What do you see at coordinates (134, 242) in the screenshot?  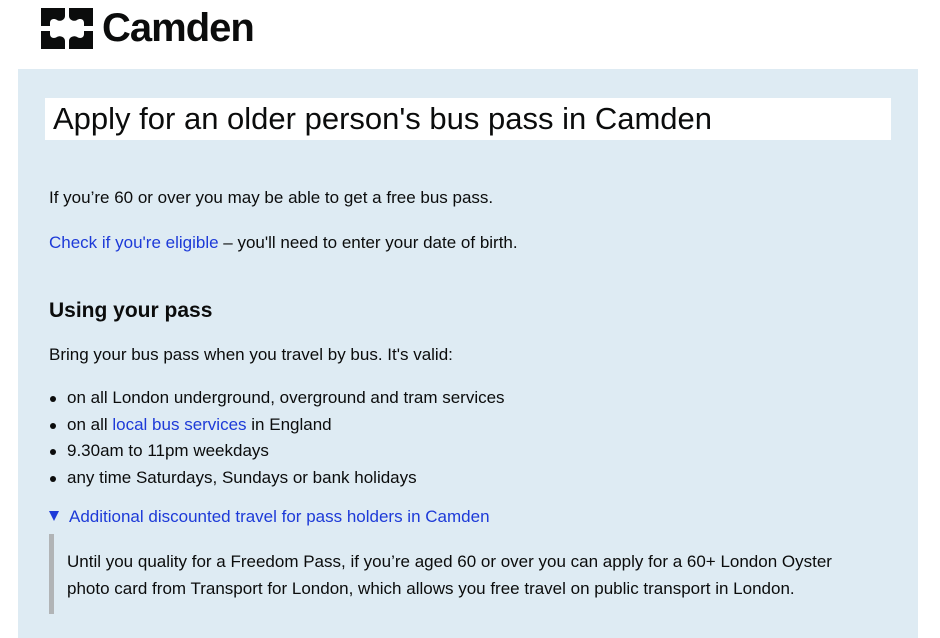 I see `check-eligibility-link: Check if you're eligible` at bounding box center [134, 242].